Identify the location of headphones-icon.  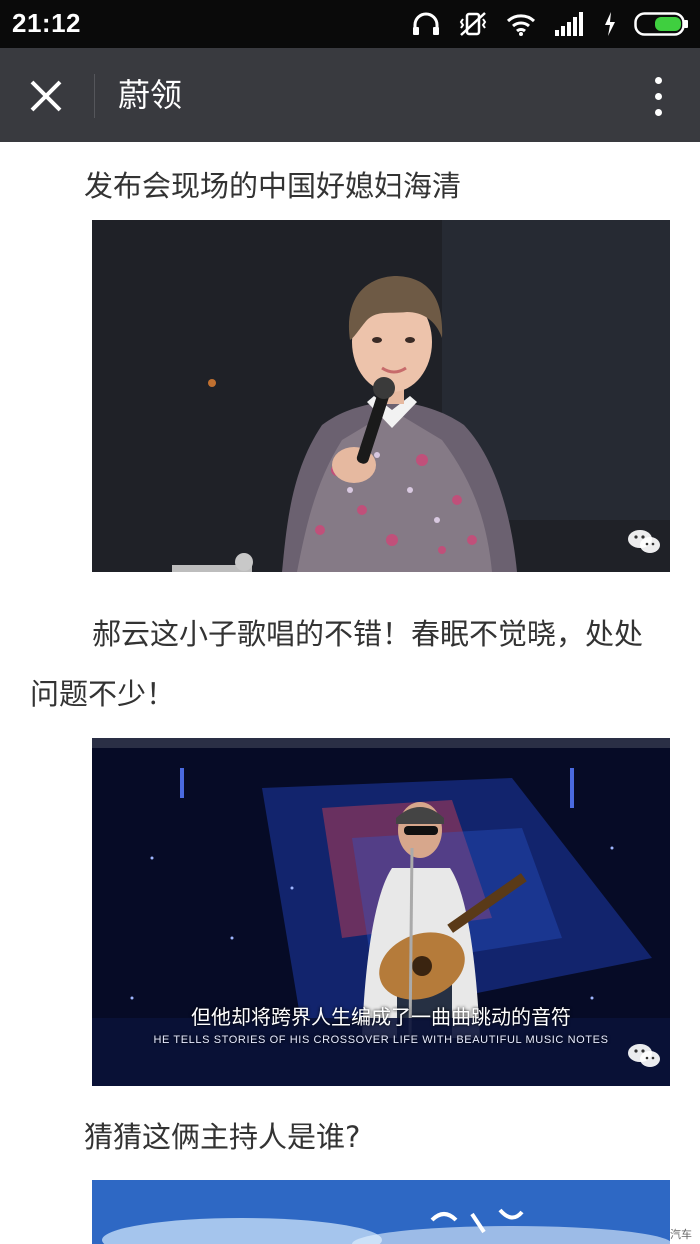
(426, 23).